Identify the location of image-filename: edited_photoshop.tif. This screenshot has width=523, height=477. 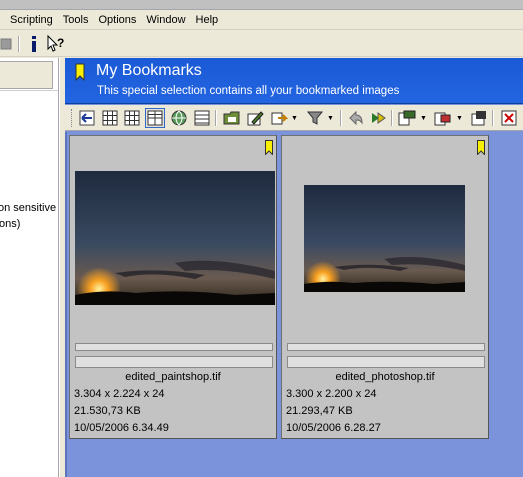
(385, 377).